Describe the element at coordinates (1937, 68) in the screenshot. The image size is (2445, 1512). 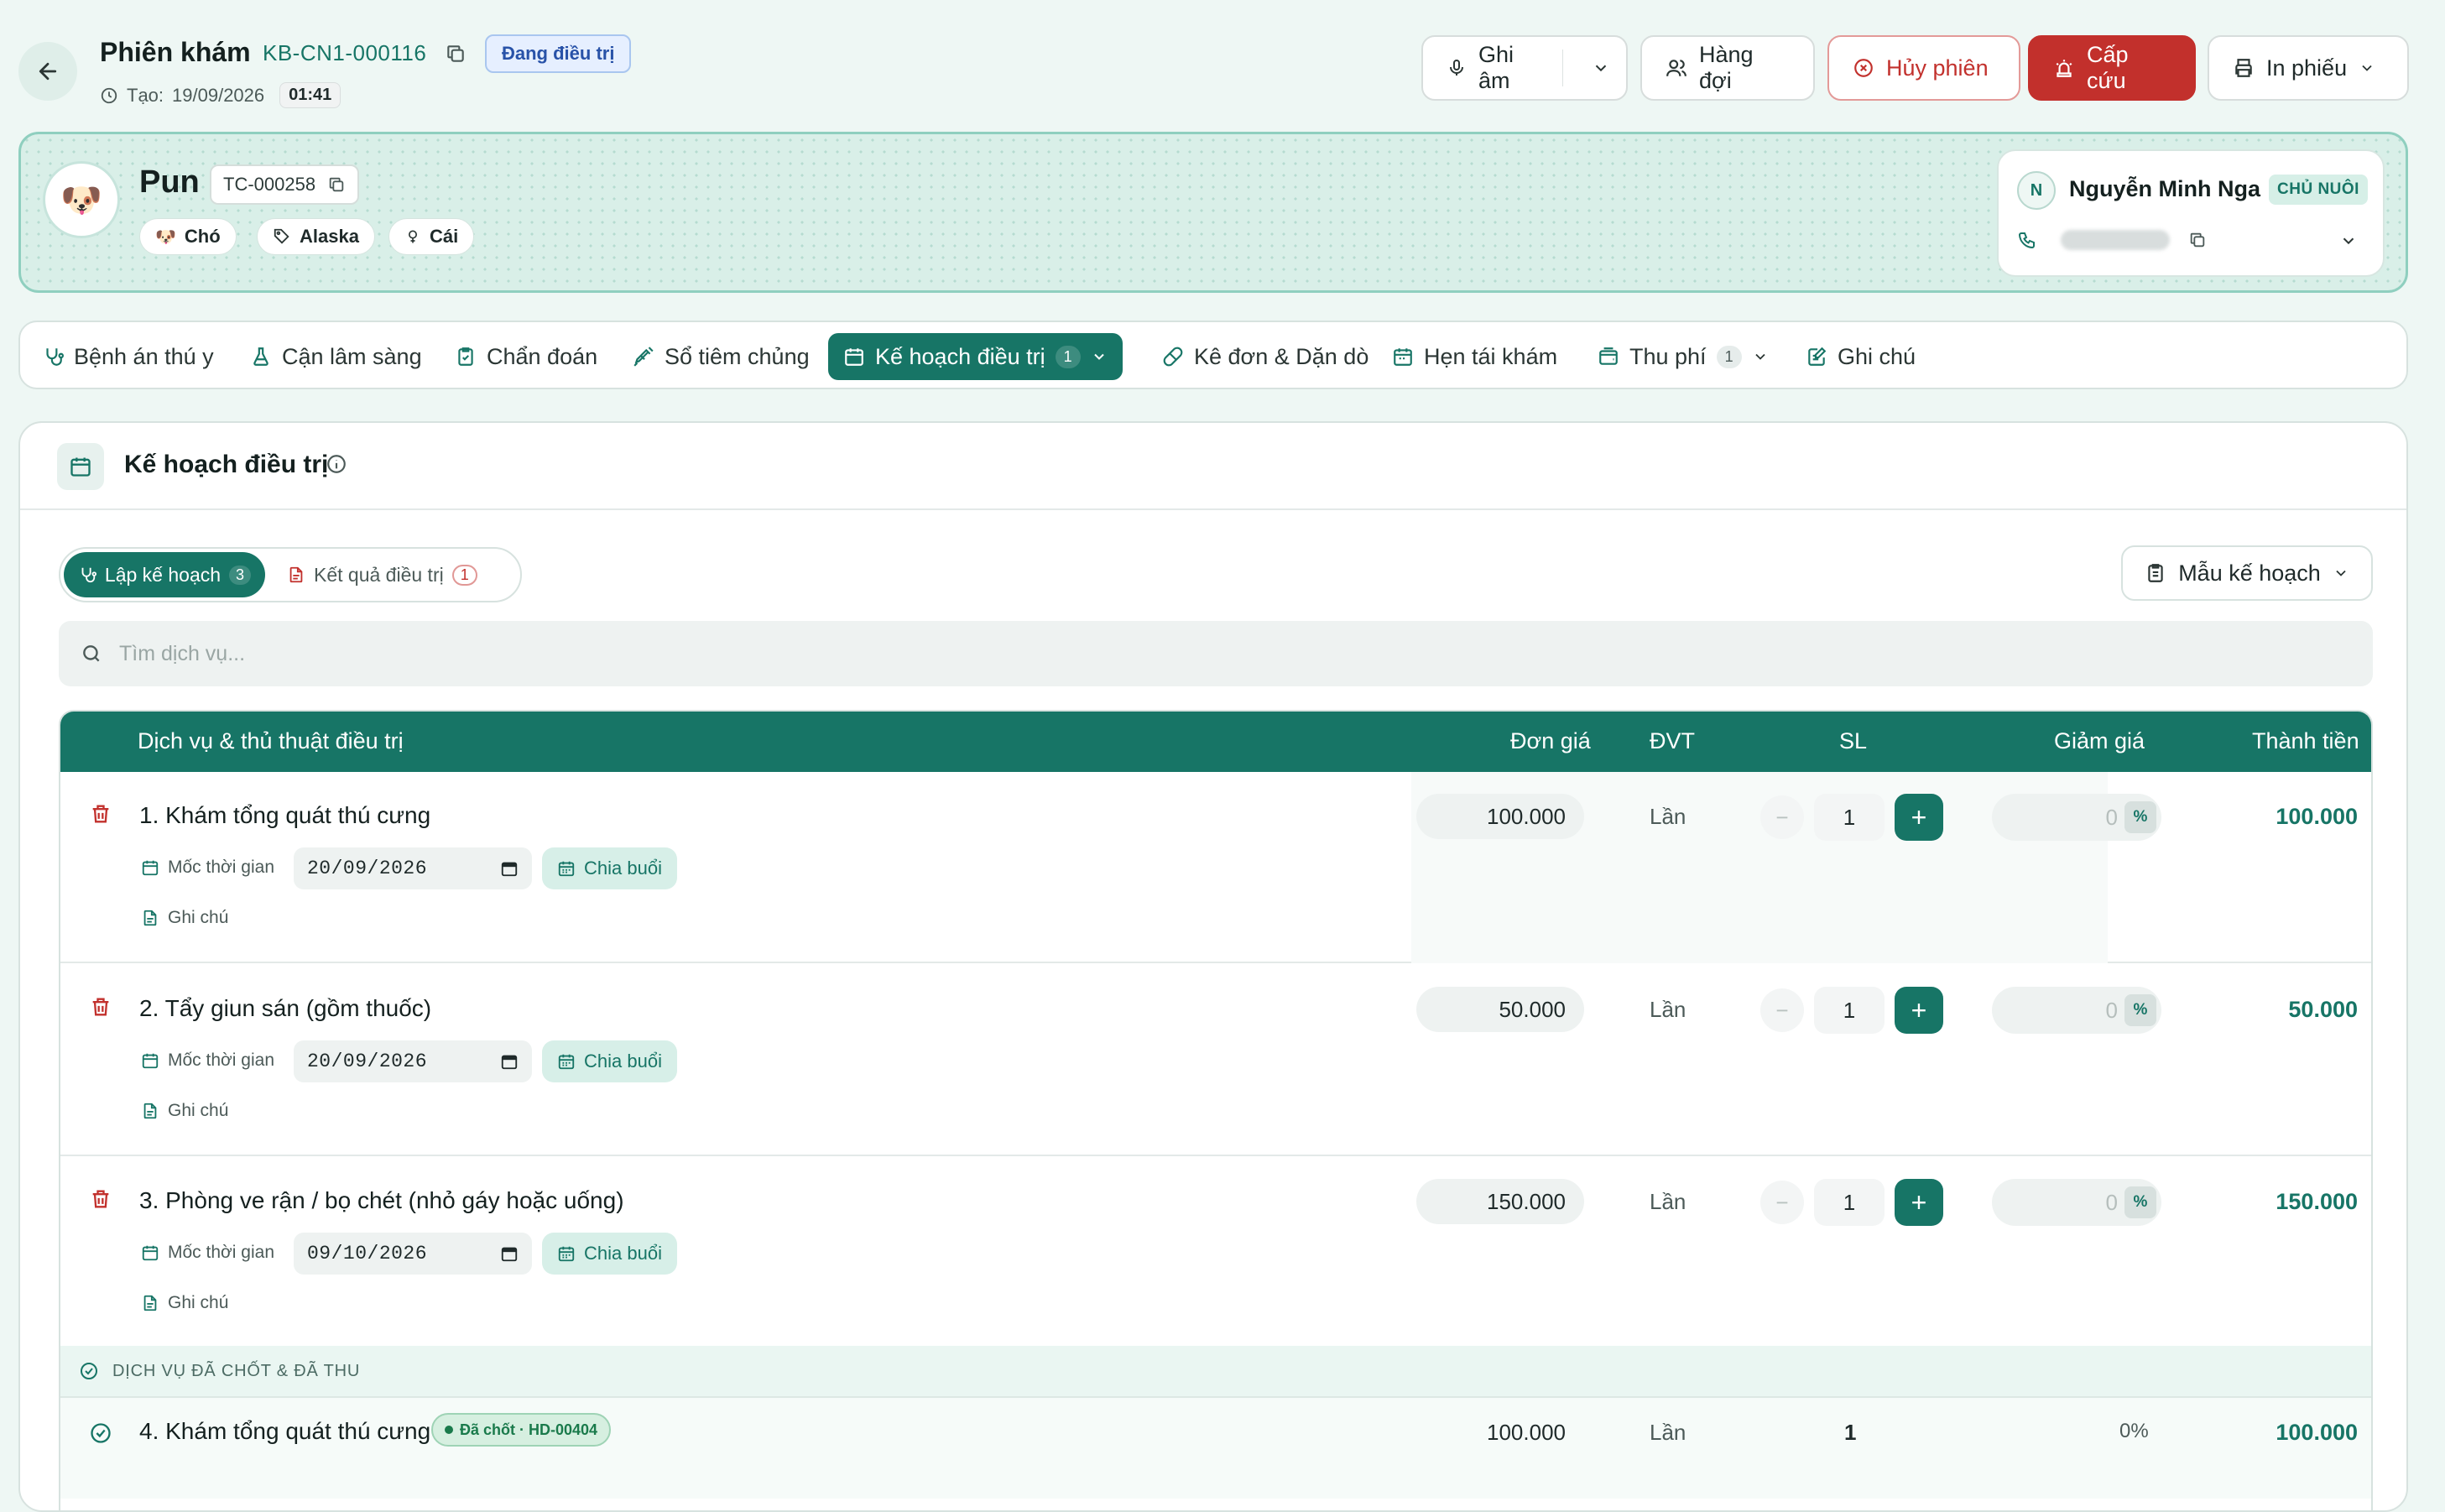
I see `cancel-label: Hủy phiên` at that location.